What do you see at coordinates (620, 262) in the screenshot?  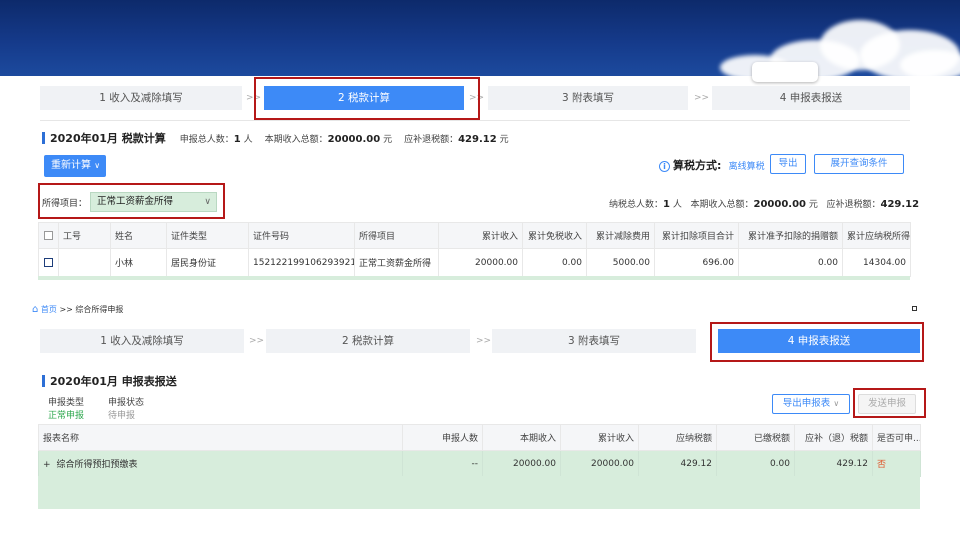 I see `table-cell: 5000.00` at bounding box center [620, 262].